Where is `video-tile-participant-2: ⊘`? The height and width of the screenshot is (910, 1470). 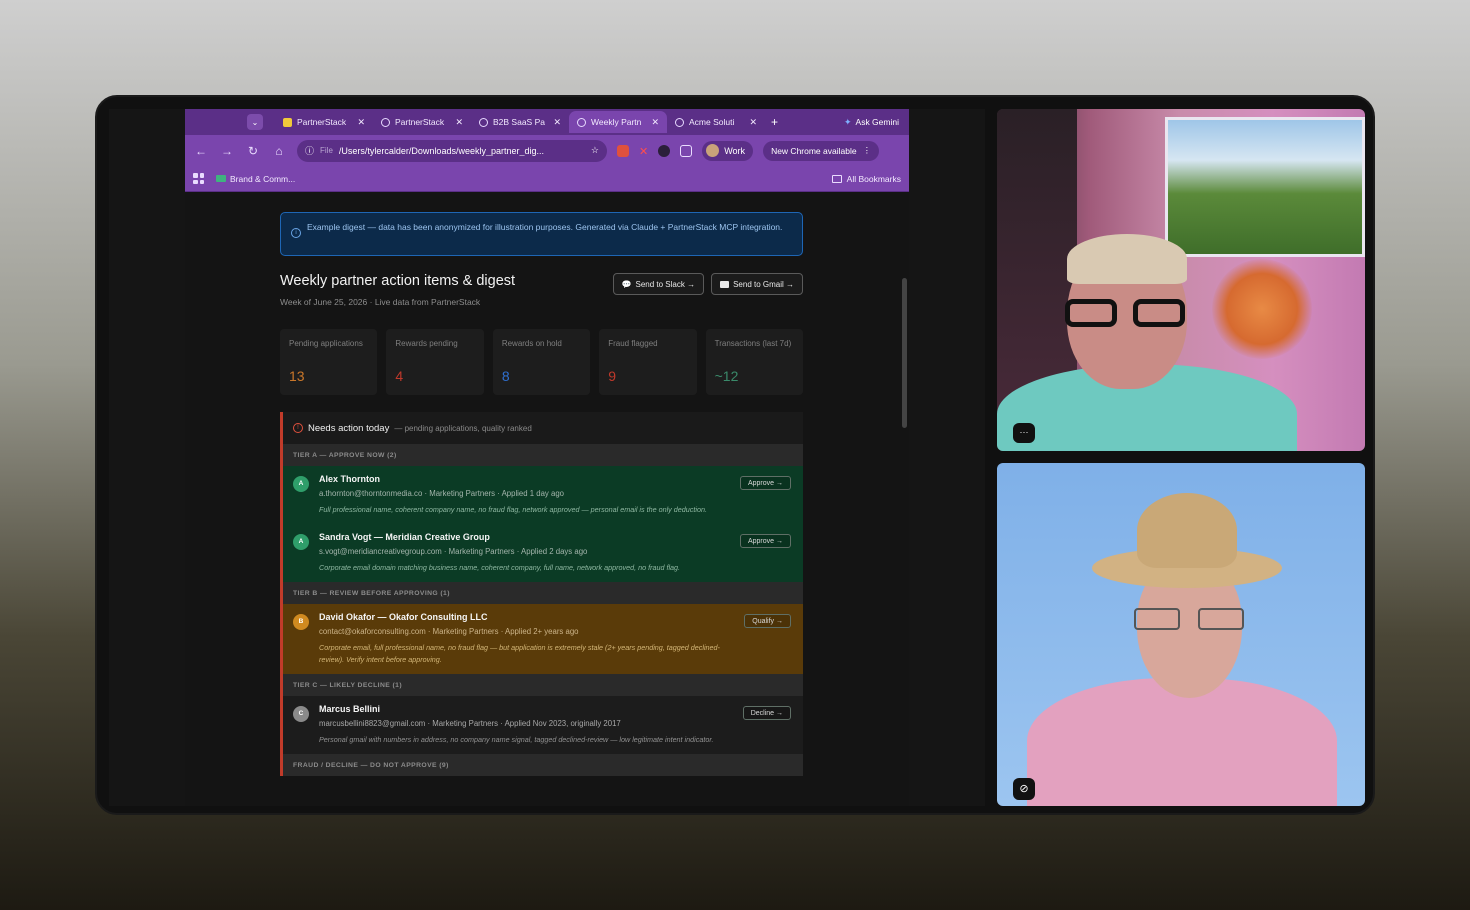
video-tile-participant-2: ⊘ is located at coordinates (1181, 634).